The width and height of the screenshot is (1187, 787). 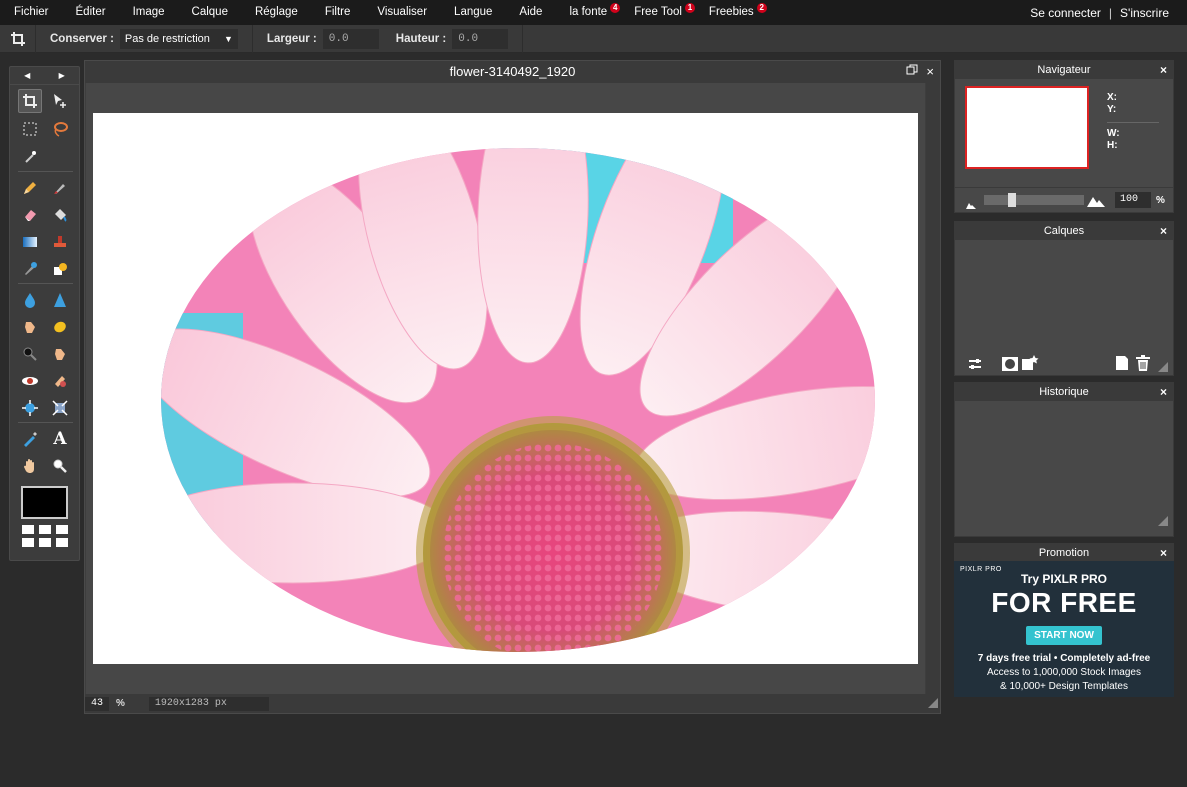 I want to click on drawing-icon, so click(x=60, y=269).